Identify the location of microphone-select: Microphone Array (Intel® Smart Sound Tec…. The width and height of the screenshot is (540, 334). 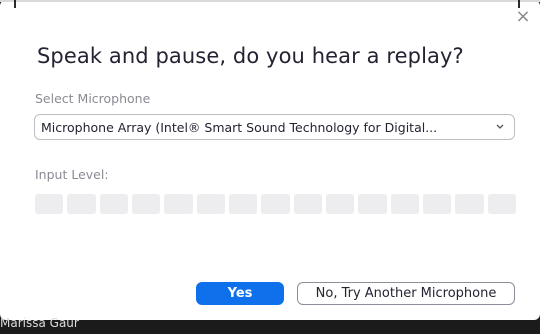
(274, 127).